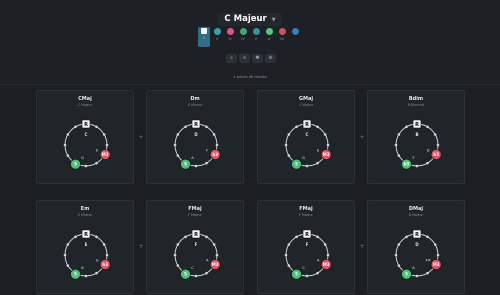 The height and width of the screenshot is (295, 500). I want to click on settings-button: ✺, so click(257, 58).